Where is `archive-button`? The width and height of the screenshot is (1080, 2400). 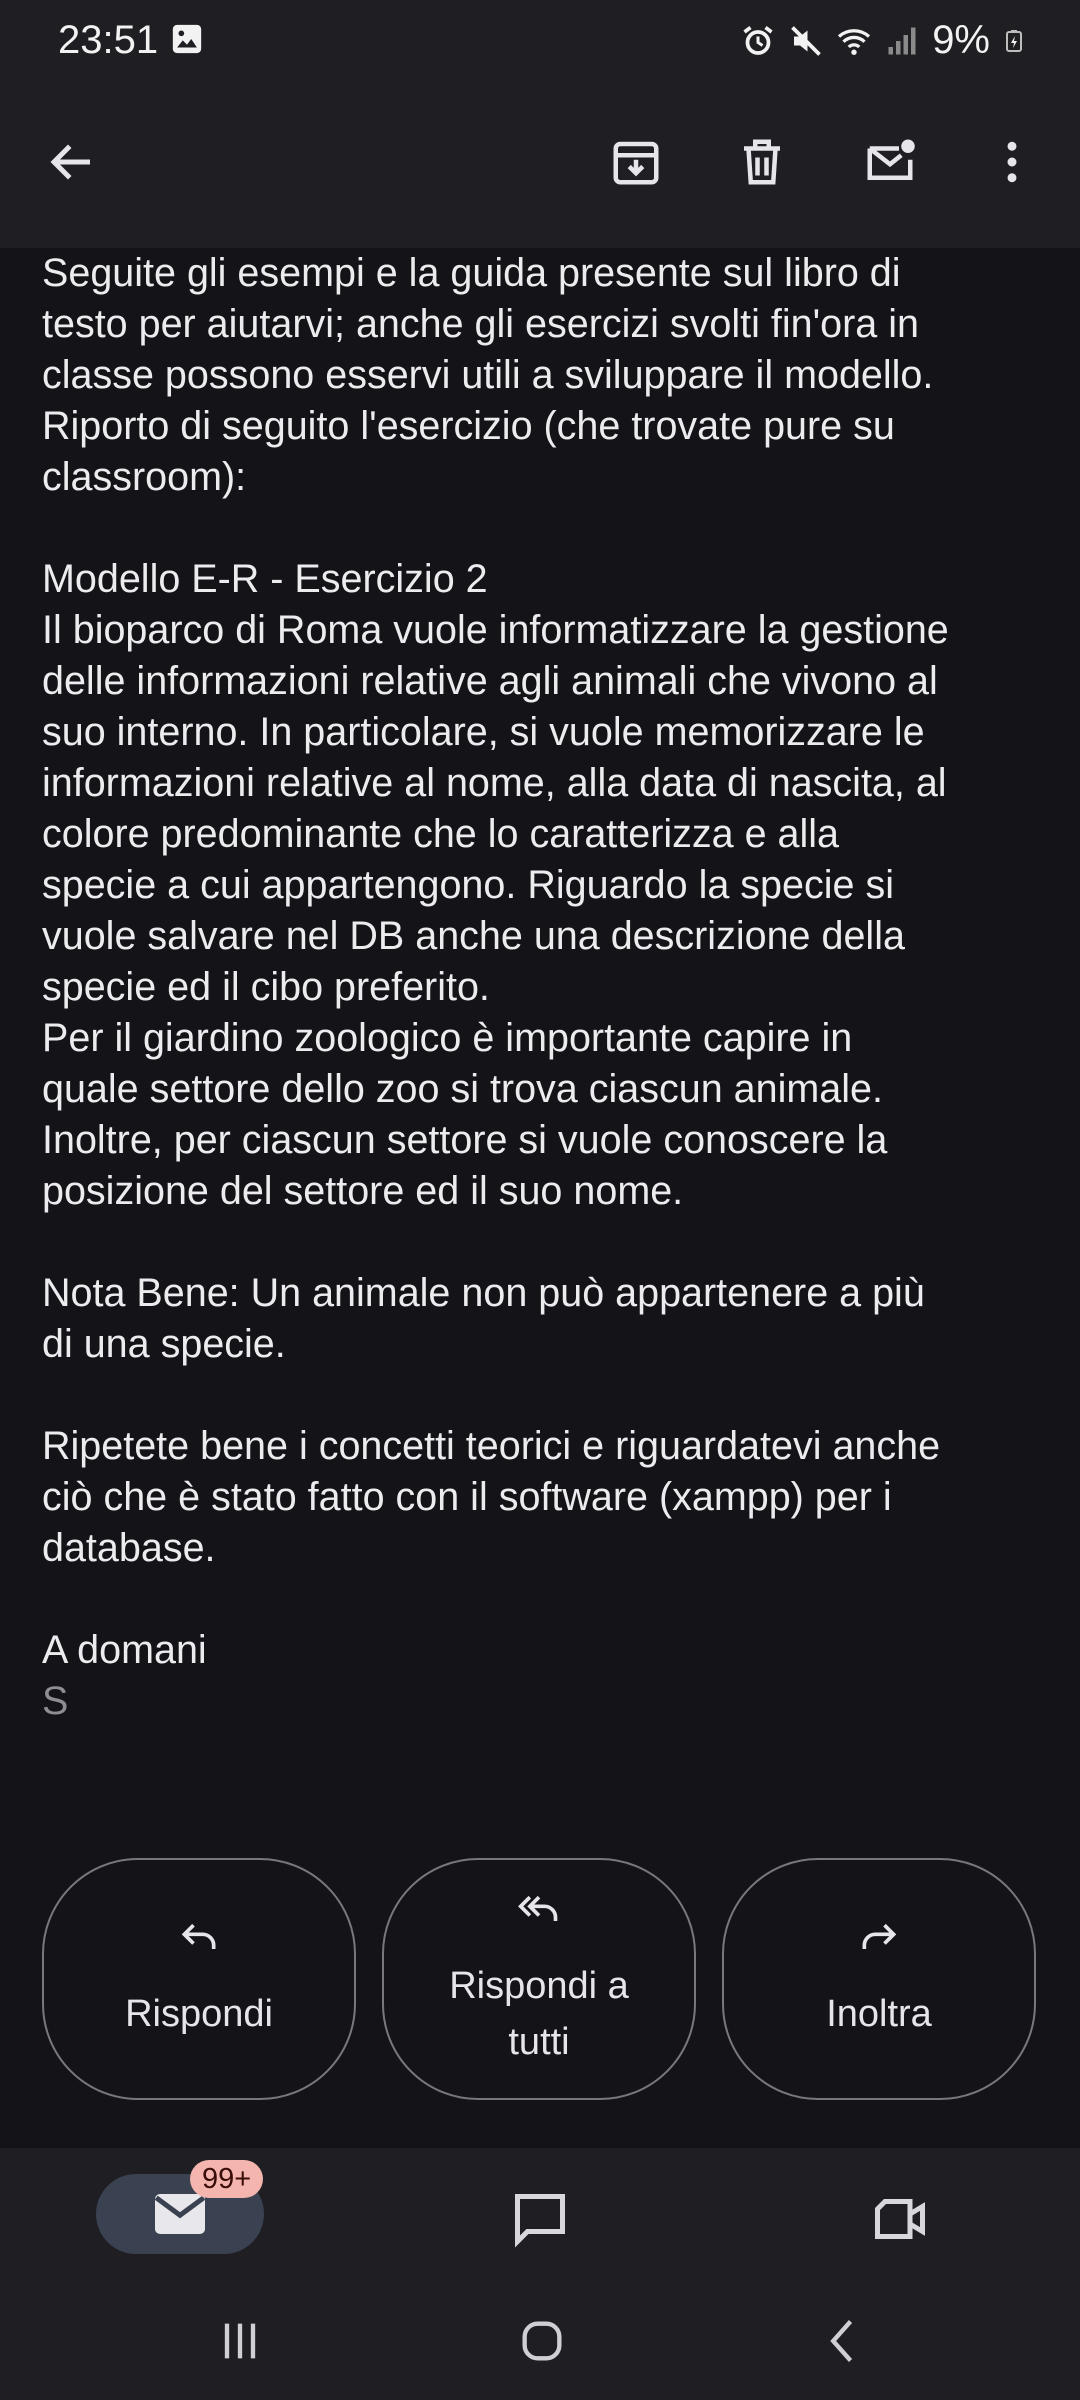 archive-button is located at coordinates (636, 162).